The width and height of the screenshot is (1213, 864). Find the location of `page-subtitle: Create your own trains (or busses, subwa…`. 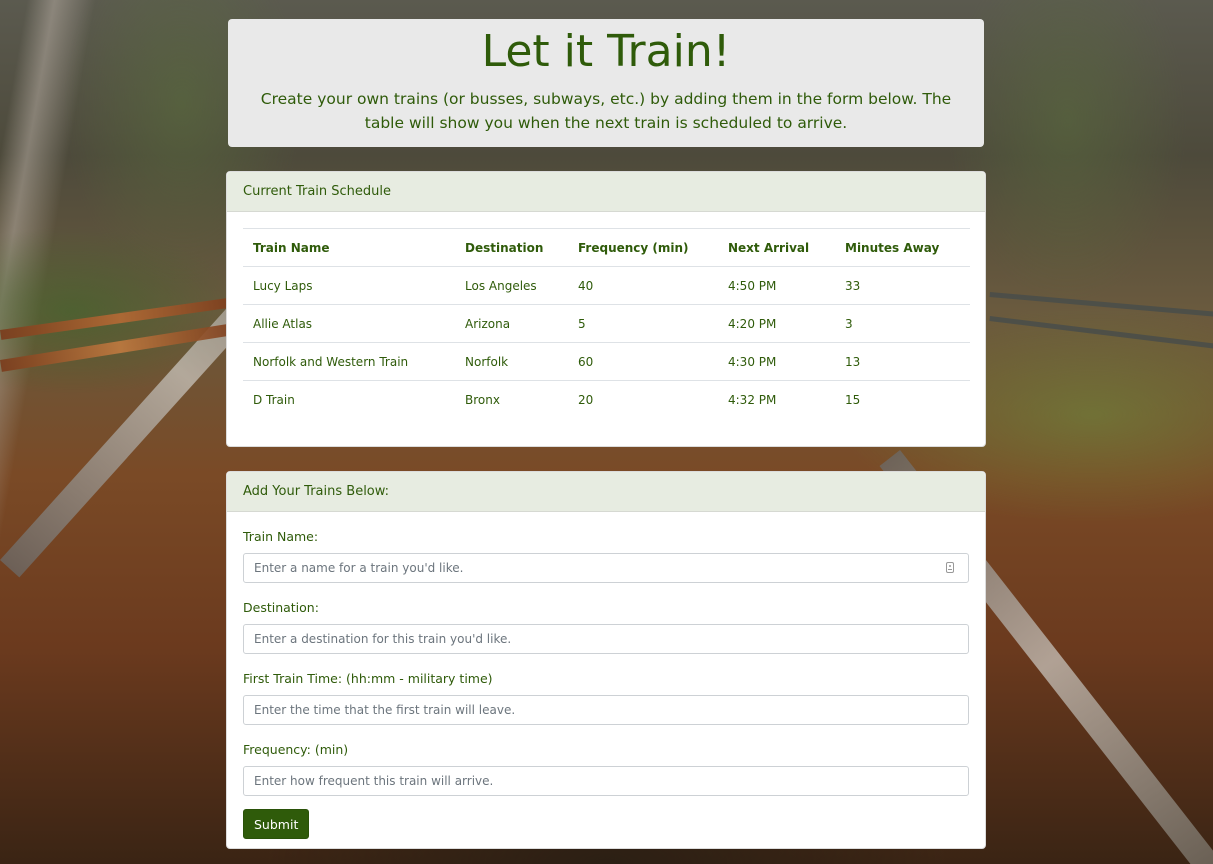

page-subtitle: Create your own trains (or busses, subwa… is located at coordinates (606, 111).